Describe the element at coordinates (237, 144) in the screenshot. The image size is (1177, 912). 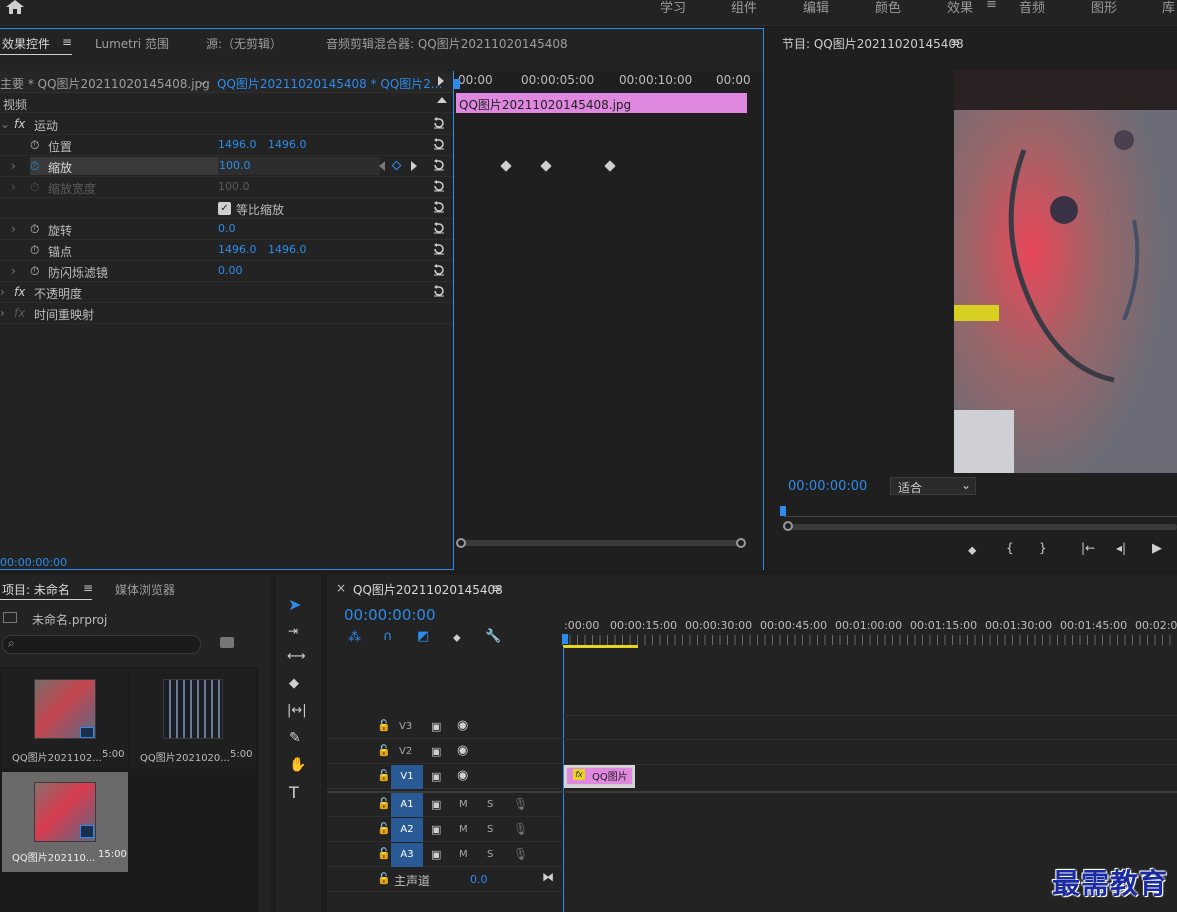
I see `position-x-value: 1496.0` at that location.